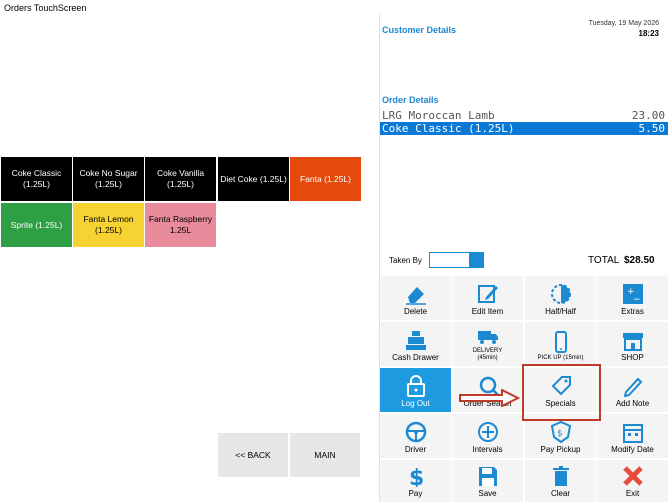  I want to click on order-details-heading: Order Details, so click(410, 100).